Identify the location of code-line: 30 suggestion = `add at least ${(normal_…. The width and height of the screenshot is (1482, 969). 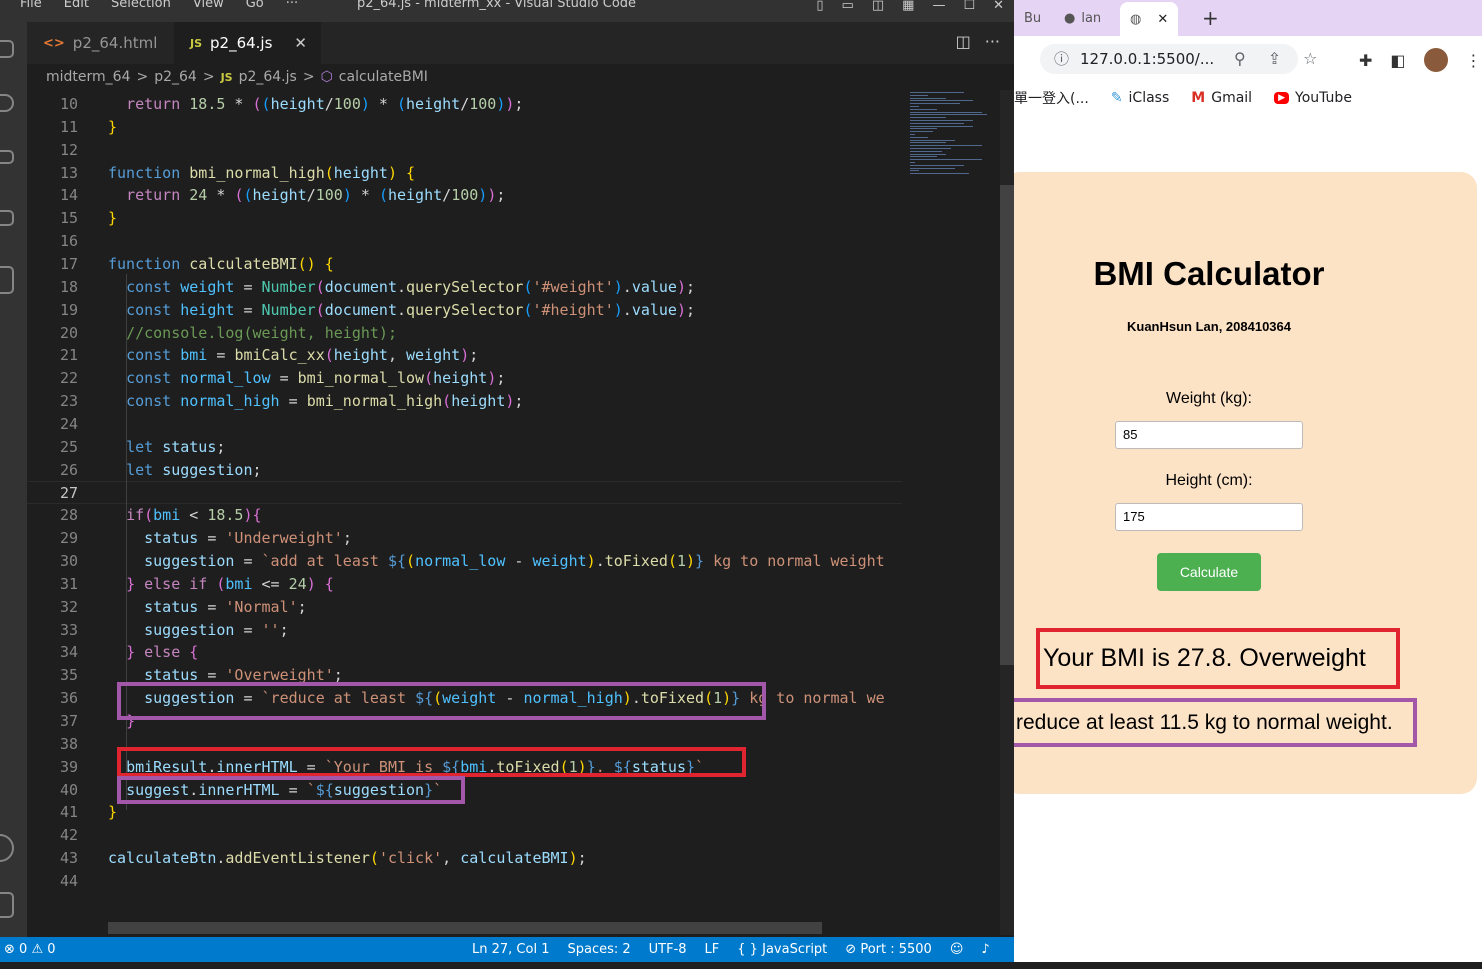
(464, 561).